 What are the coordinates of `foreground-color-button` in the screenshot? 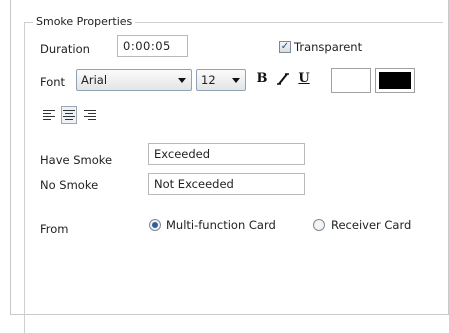 It's located at (395, 80).